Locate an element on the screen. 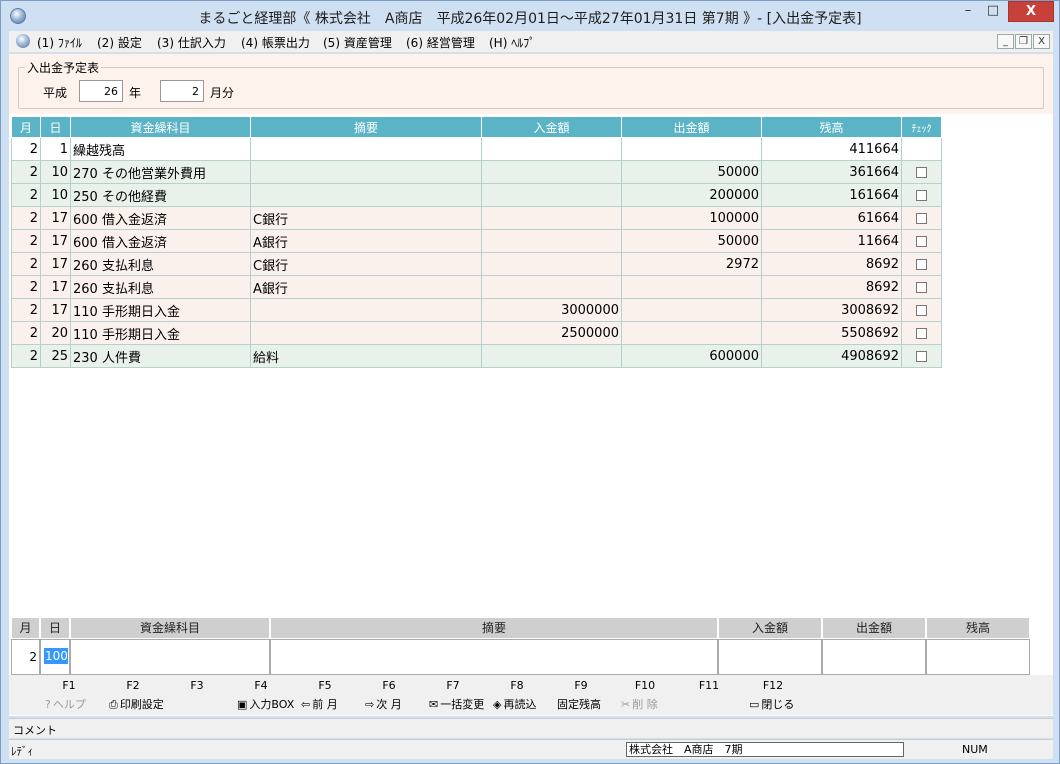 Image resolution: width=1060 pixels, height=764 pixels. fkey-f4-button: ▣ 入力BOX is located at coordinates (265, 704).